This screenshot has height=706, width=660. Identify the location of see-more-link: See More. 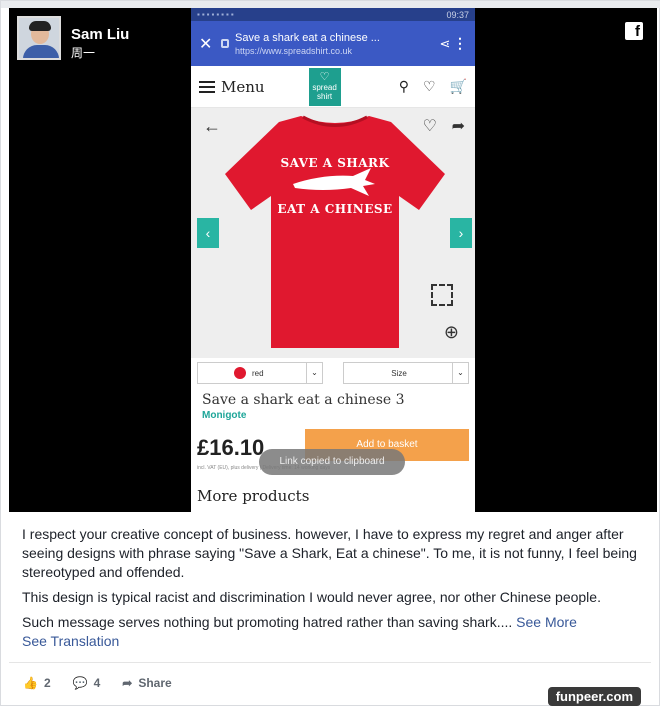
(546, 622).